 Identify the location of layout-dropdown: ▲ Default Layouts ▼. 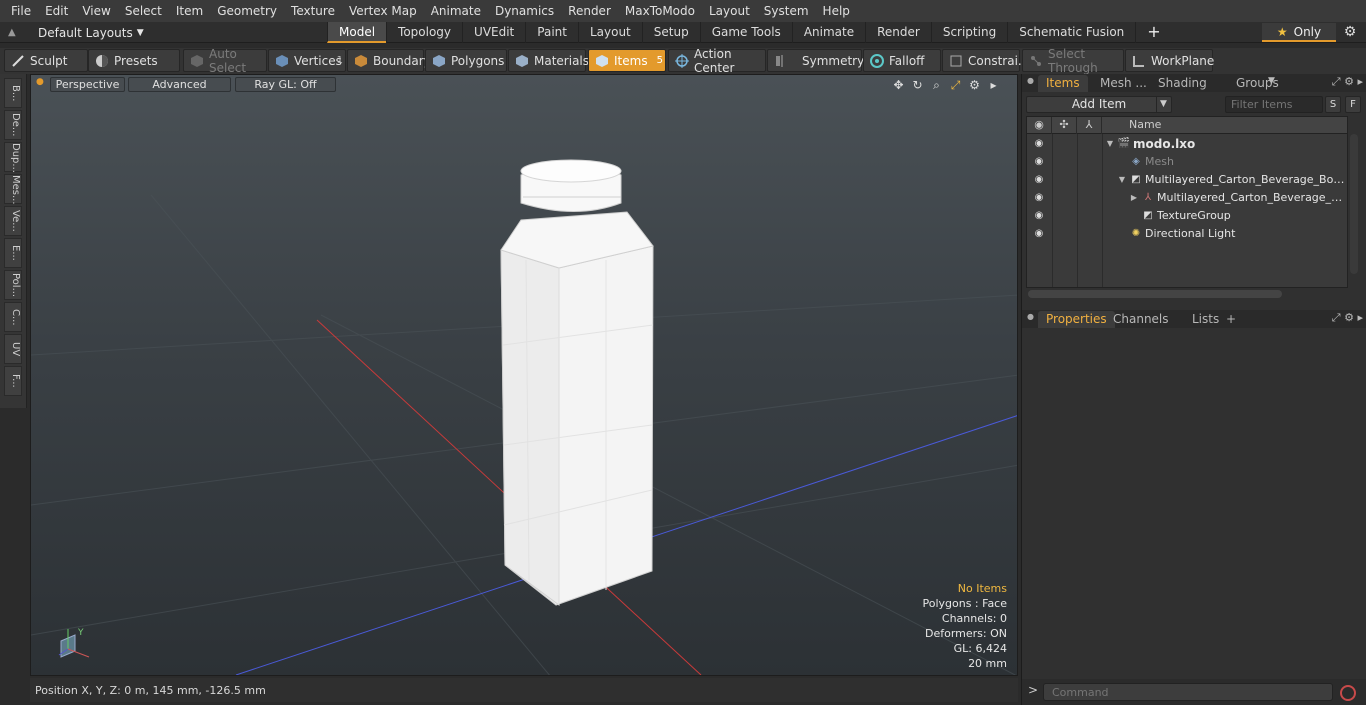
(76, 32).